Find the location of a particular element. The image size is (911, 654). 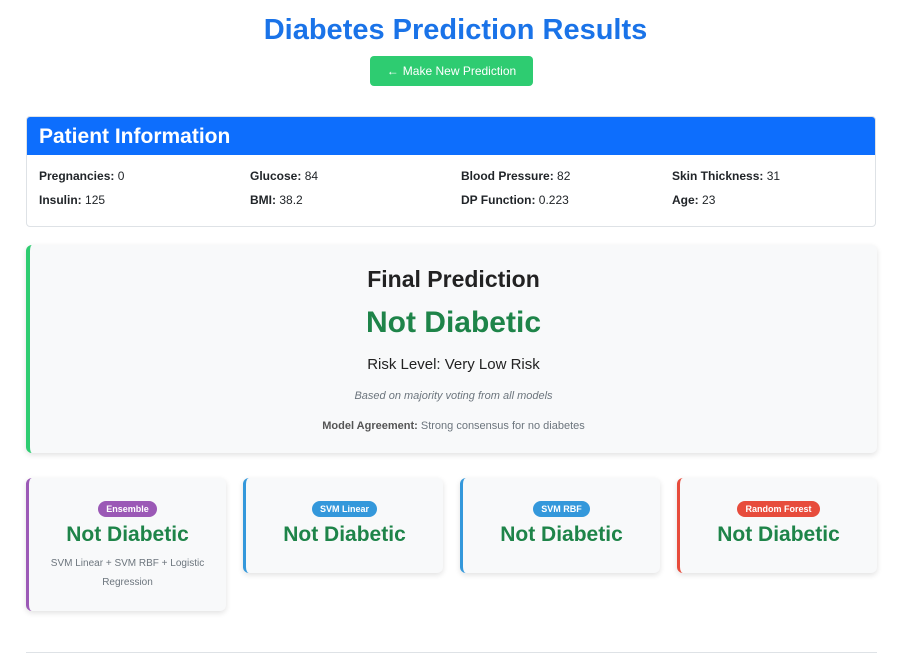

field-label: BMI: is located at coordinates (263, 200).